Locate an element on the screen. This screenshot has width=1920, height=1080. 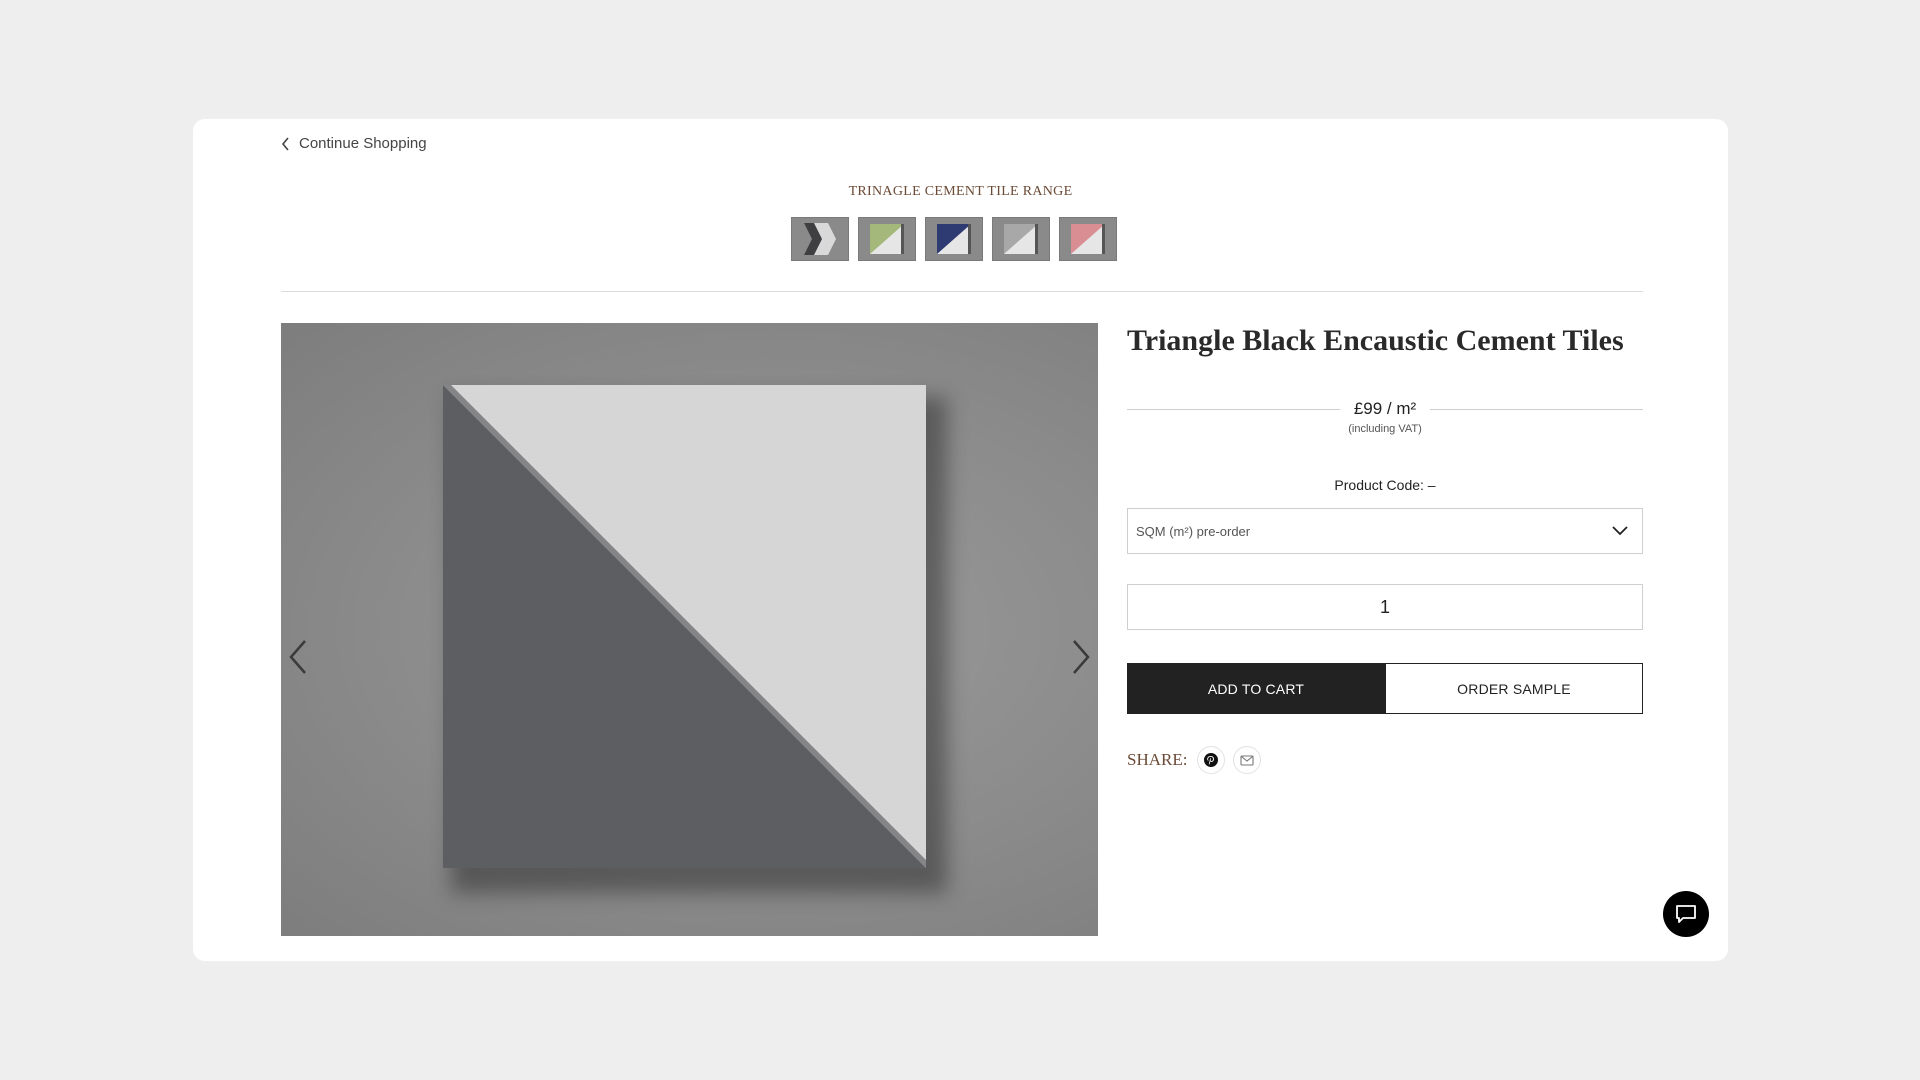
continue-shopping-link: Continue Shopping is located at coordinates (354, 143).